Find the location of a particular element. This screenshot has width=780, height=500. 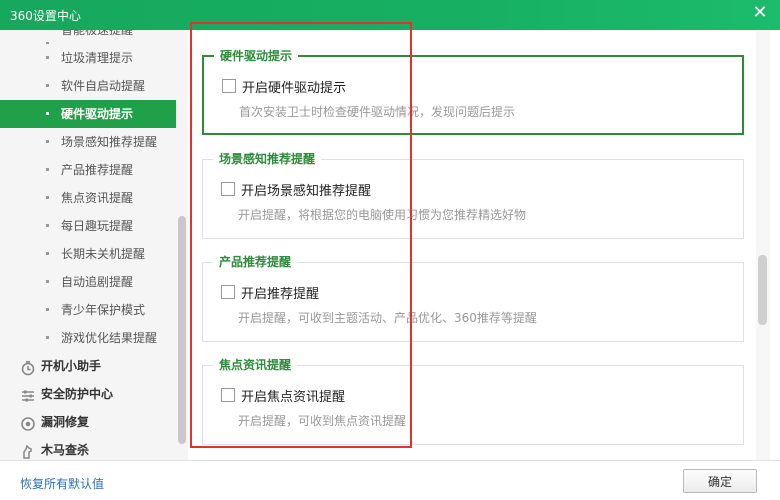

sidebar-category-label: 开机小助手 is located at coordinates (71, 366).